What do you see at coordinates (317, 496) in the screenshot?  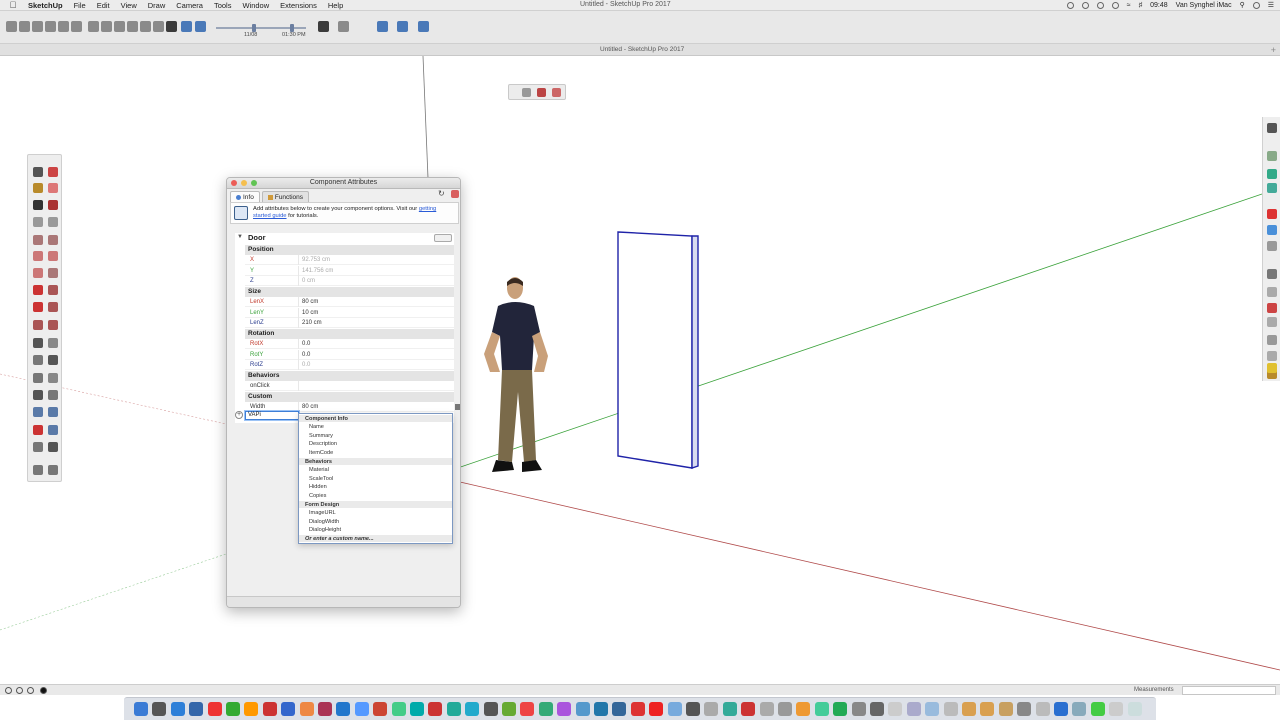 I see `dropdown-item-copies: Copies` at bounding box center [317, 496].